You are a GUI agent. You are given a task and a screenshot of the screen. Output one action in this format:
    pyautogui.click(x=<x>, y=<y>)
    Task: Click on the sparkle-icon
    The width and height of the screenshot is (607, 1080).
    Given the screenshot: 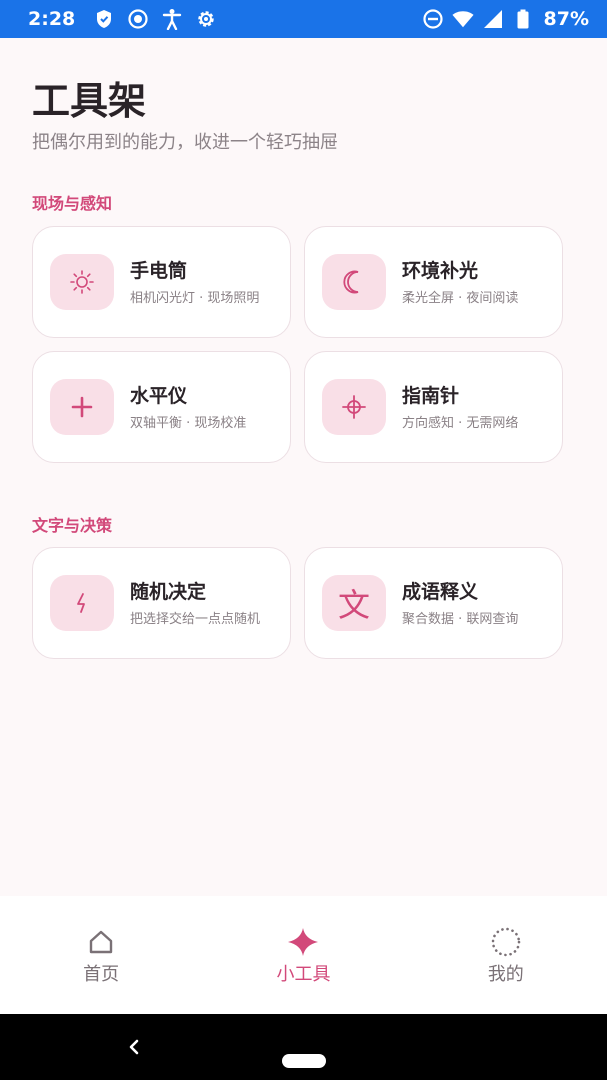 What is the action you would take?
    pyautogui.click(x=303, y=942)
    